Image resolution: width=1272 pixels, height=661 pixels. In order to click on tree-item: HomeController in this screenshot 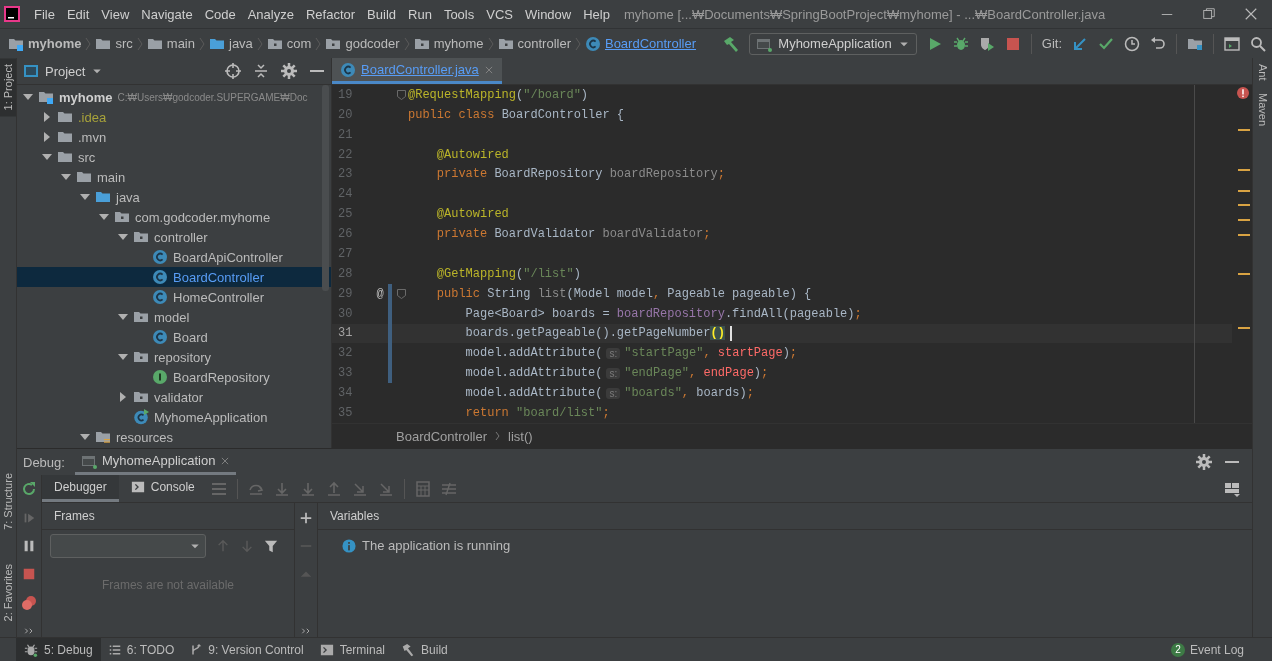, I will do `click(174, 297)`.